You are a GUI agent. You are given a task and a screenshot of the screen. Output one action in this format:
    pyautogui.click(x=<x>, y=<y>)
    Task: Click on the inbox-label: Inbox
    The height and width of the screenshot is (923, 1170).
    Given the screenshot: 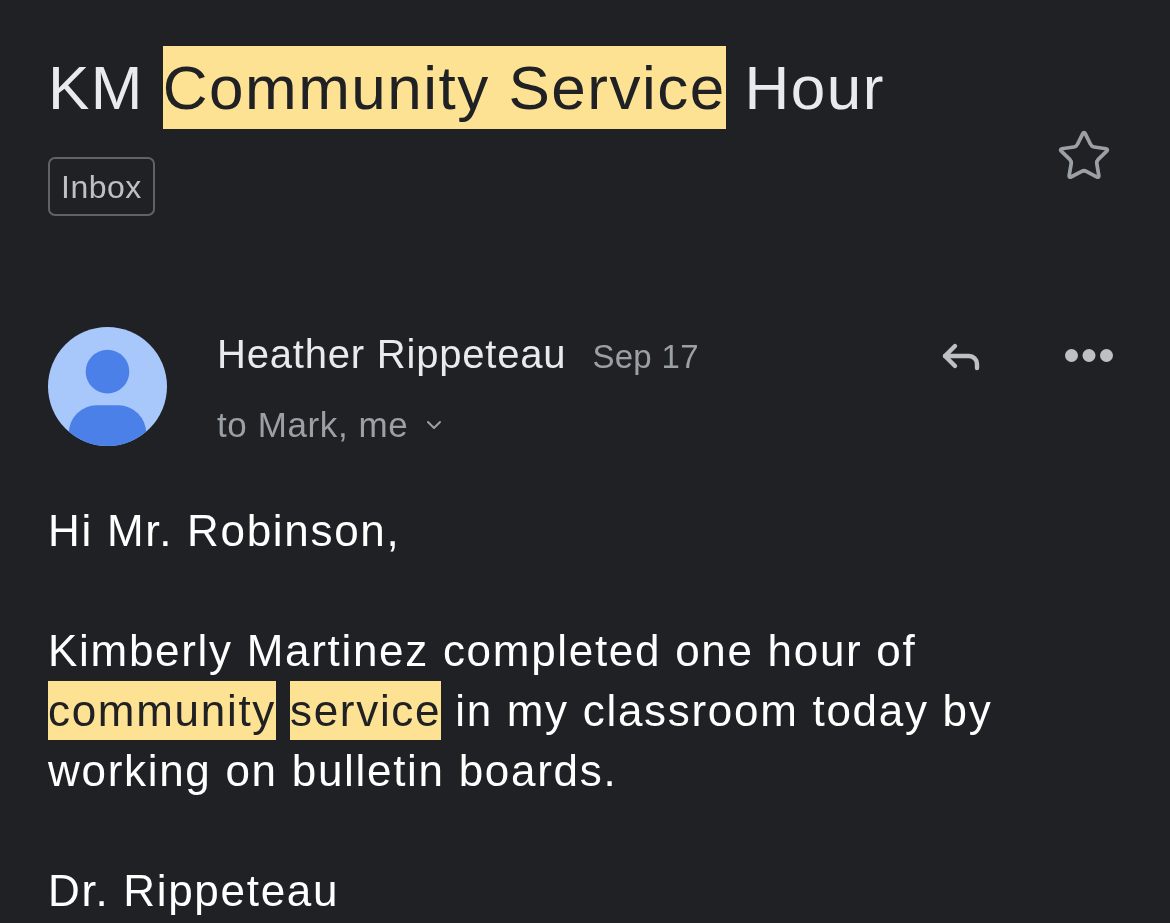 What is the action you would take?
    pyautogui.click(x=101, y=186)
    